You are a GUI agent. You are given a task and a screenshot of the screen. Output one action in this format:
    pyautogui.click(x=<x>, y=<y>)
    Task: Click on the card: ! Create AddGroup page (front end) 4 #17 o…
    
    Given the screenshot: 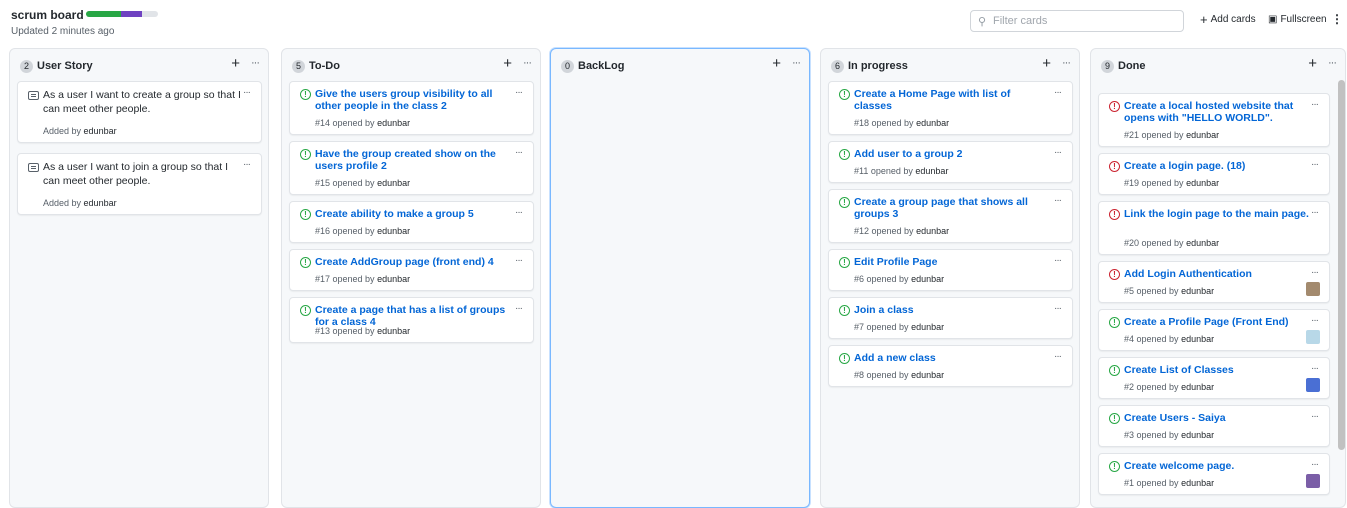 What is the action you would take?
    pyautogui.click(x=411, y=270)
    